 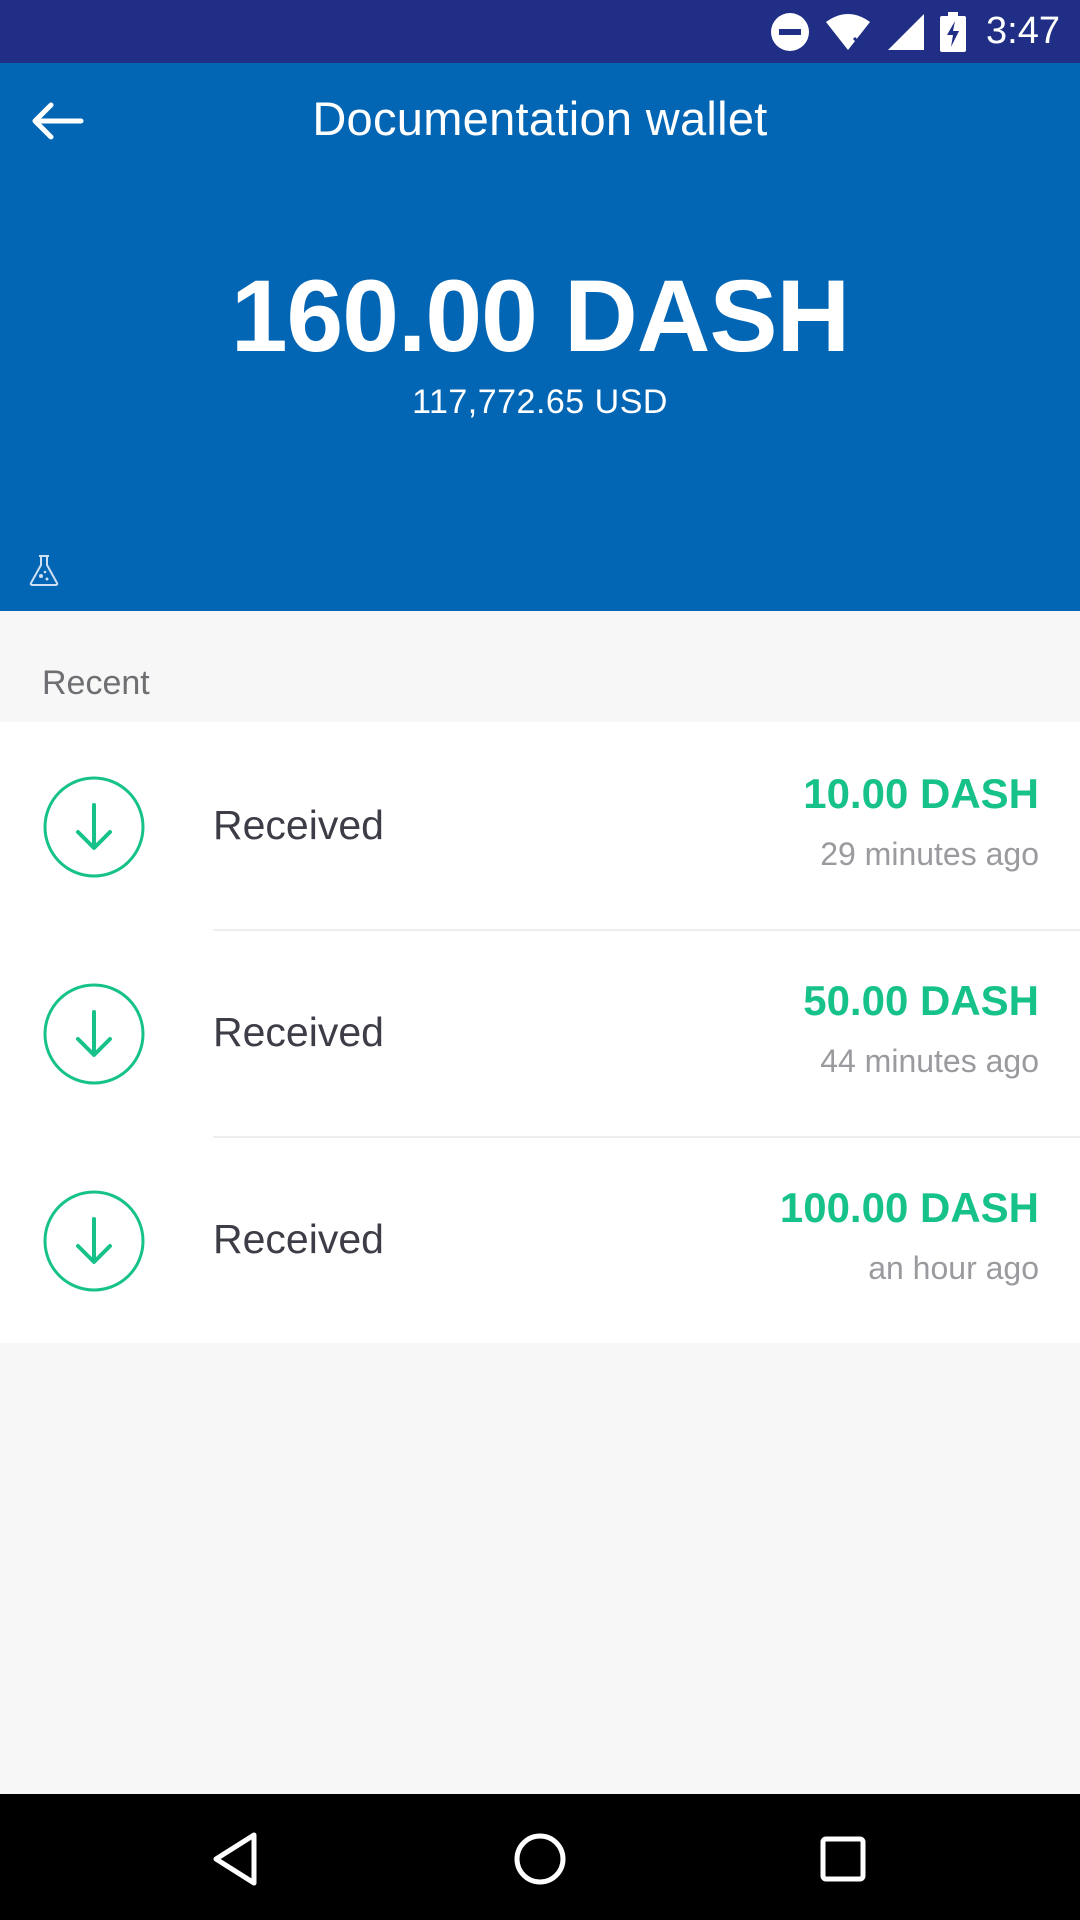 What do you see at coordinates (540, 1239) in the screenshot?
I see `transaction-row: Received 100.00 DASH an hour ago` at bounding box center [540, 1239].